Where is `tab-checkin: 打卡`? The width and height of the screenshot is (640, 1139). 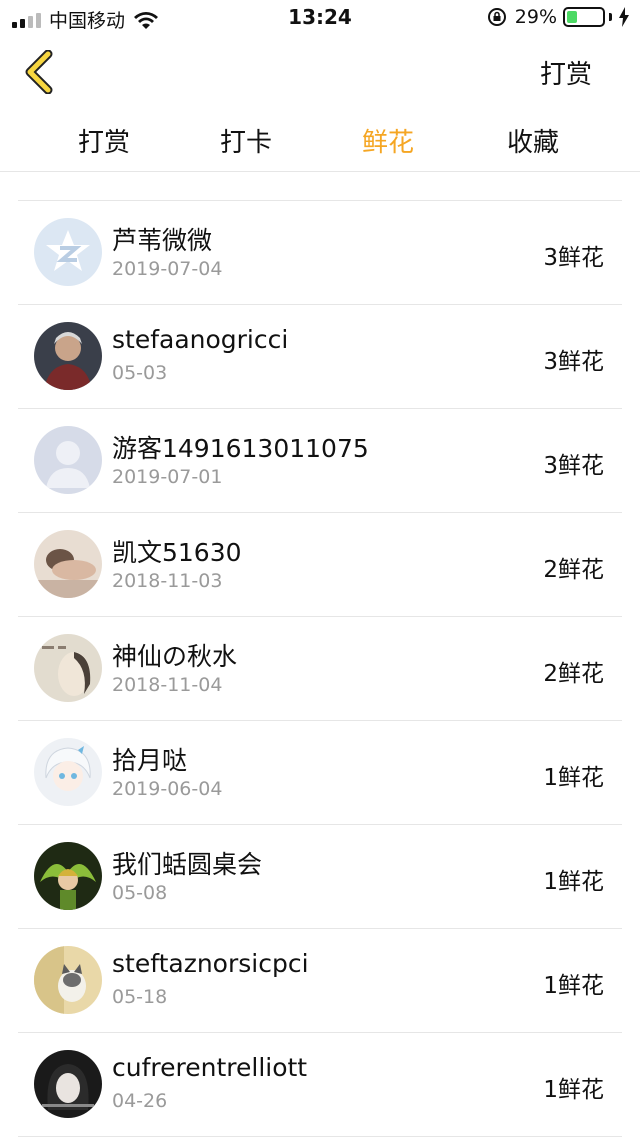
tab-checkin: 打卡 is located at coordinates (246, 140).